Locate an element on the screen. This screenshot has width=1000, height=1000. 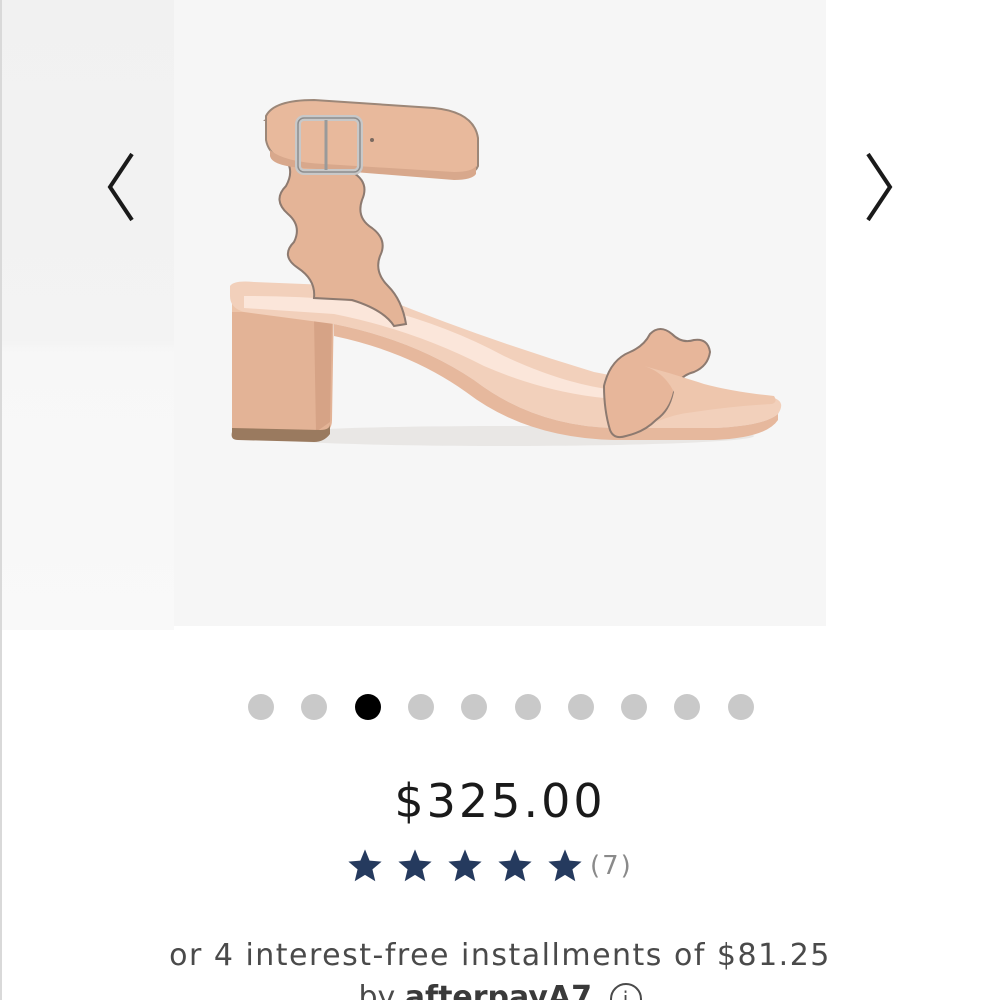
carousel-pagination is located at coordinates (508, 707).